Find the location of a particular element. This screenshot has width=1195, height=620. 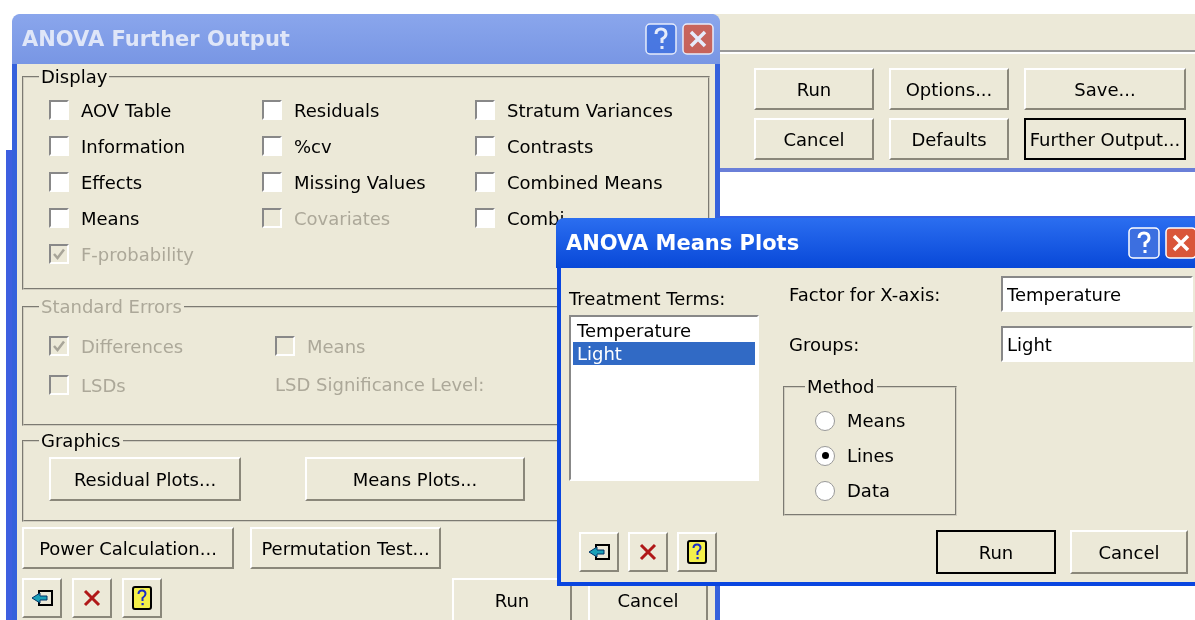

field-label: Factor for X-axis: is located at coordinates (865, 294).